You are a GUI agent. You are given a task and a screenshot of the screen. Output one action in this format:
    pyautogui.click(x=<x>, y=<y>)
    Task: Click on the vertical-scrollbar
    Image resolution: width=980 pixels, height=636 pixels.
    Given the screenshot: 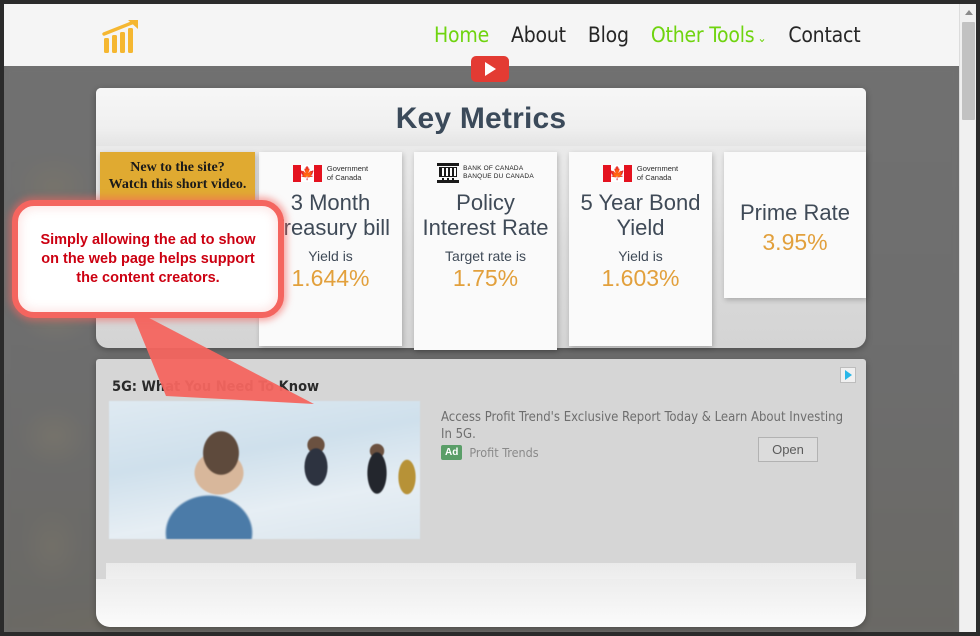 What is the action you would take?
    pyautogui.click(x=967, y=318)
    